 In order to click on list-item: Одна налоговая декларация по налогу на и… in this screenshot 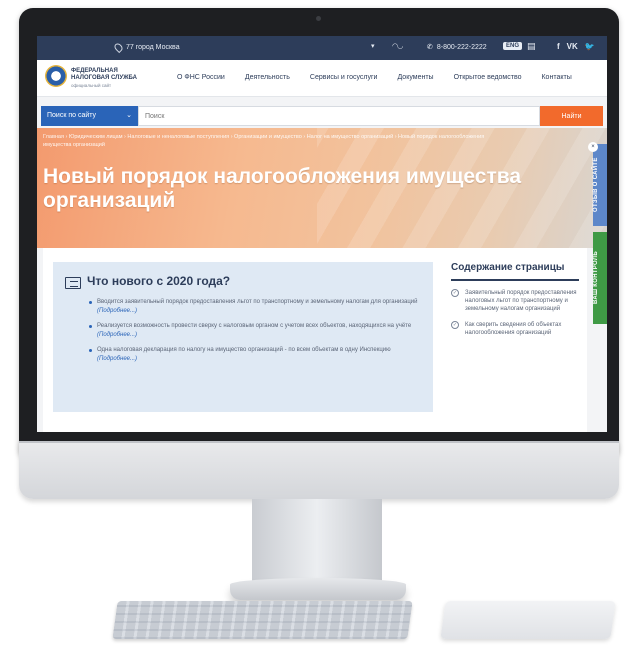, I will do `click(258, 355)`.